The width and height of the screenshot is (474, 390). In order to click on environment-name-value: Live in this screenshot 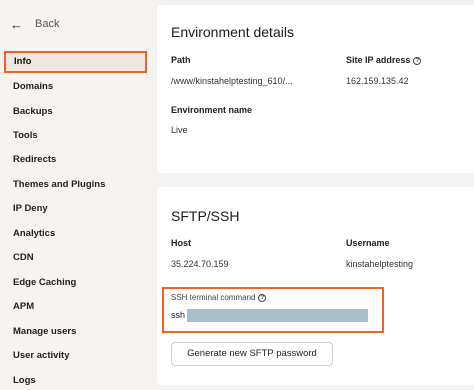, I will do `click(179, 130)`.